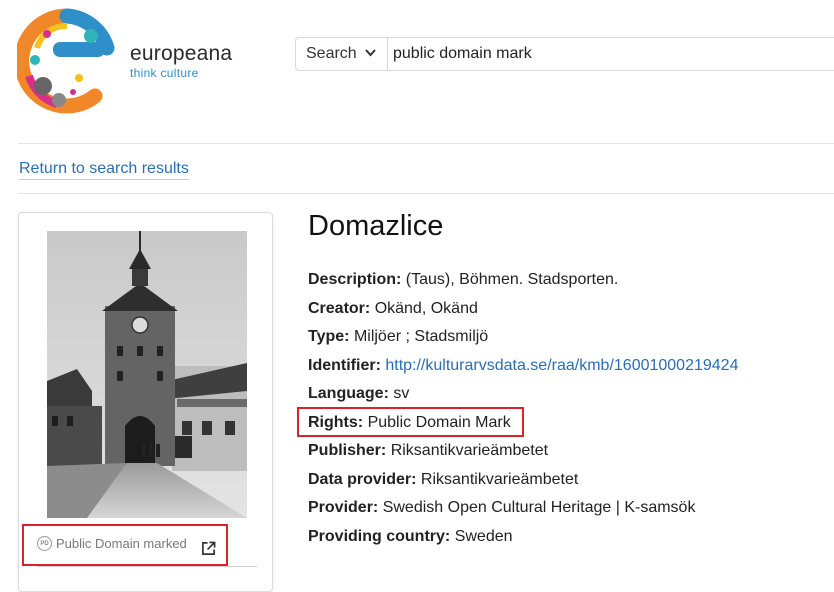  What do you see at coordinates (512, 279) in the screenshot?
I see `metadata-value: (Taus), Böhmen. Stadsporten.` at bounding box center [512, 279].